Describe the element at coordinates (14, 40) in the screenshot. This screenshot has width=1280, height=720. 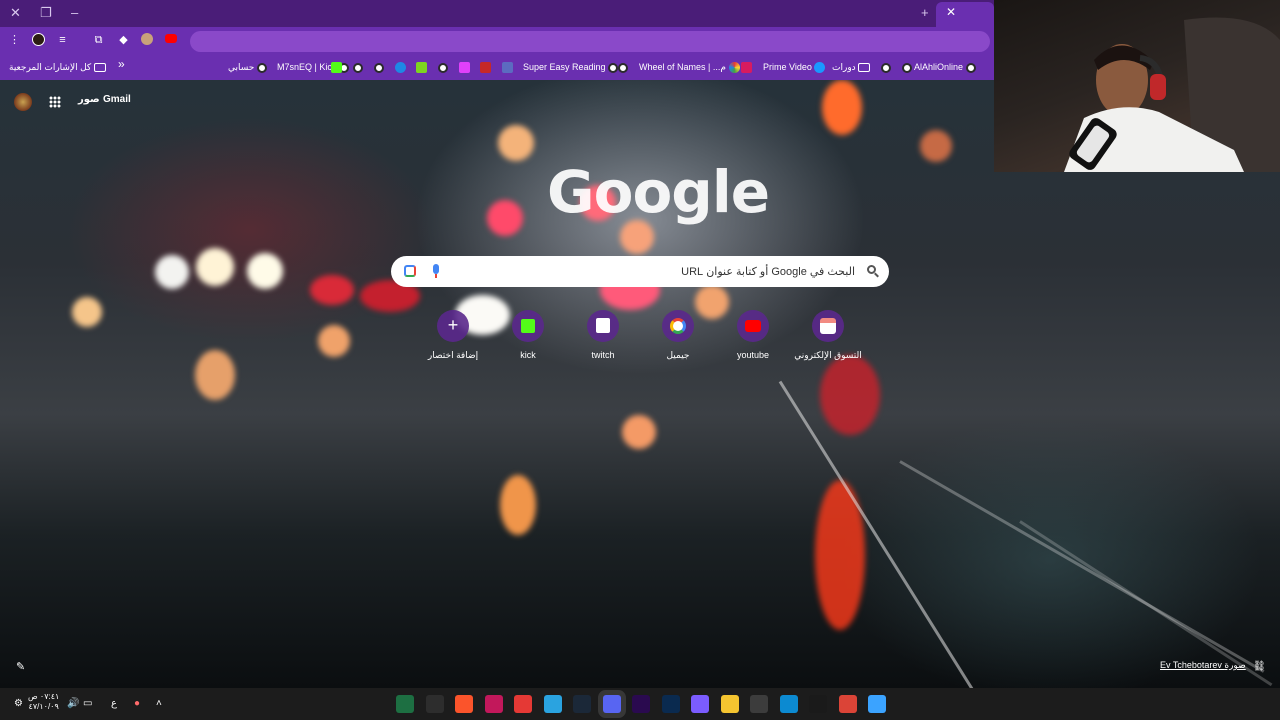
I see `menu-kebab-icon: ⋮` at that location.